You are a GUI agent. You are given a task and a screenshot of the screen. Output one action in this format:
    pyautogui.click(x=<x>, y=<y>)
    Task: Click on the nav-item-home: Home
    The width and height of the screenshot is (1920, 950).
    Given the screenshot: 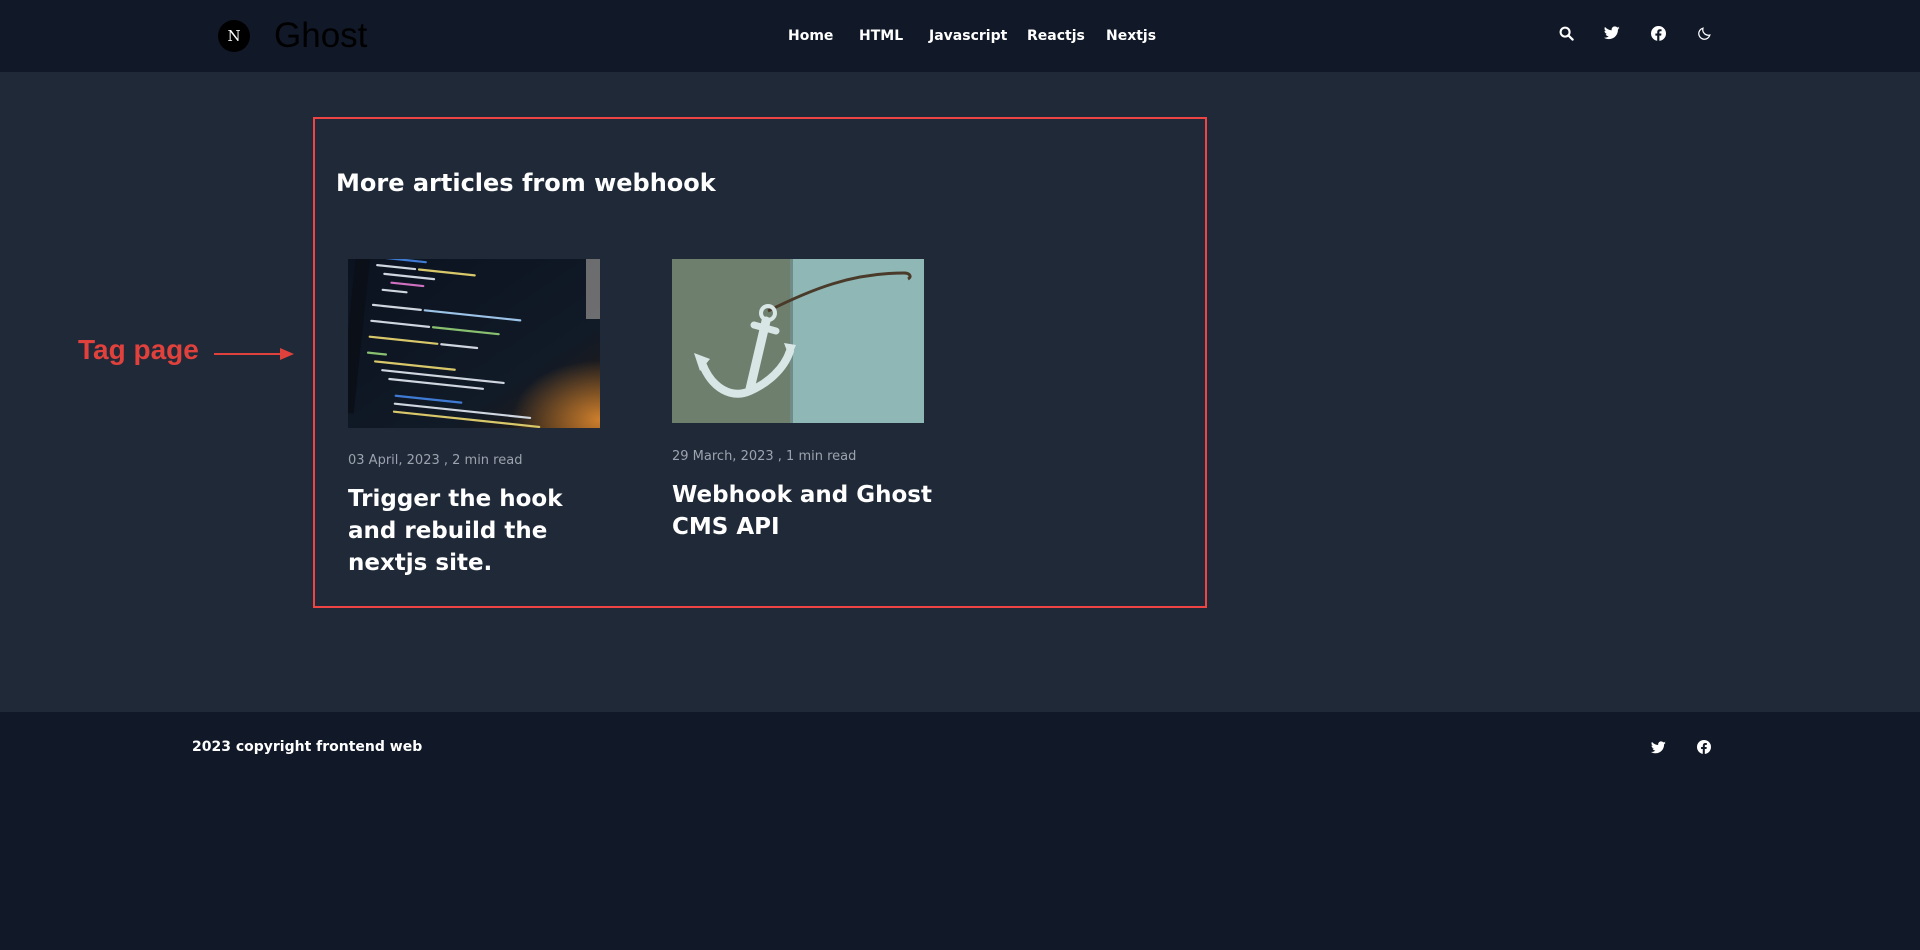 What is the action you would take?
    pyautogui.click(x=810, y=36)
    